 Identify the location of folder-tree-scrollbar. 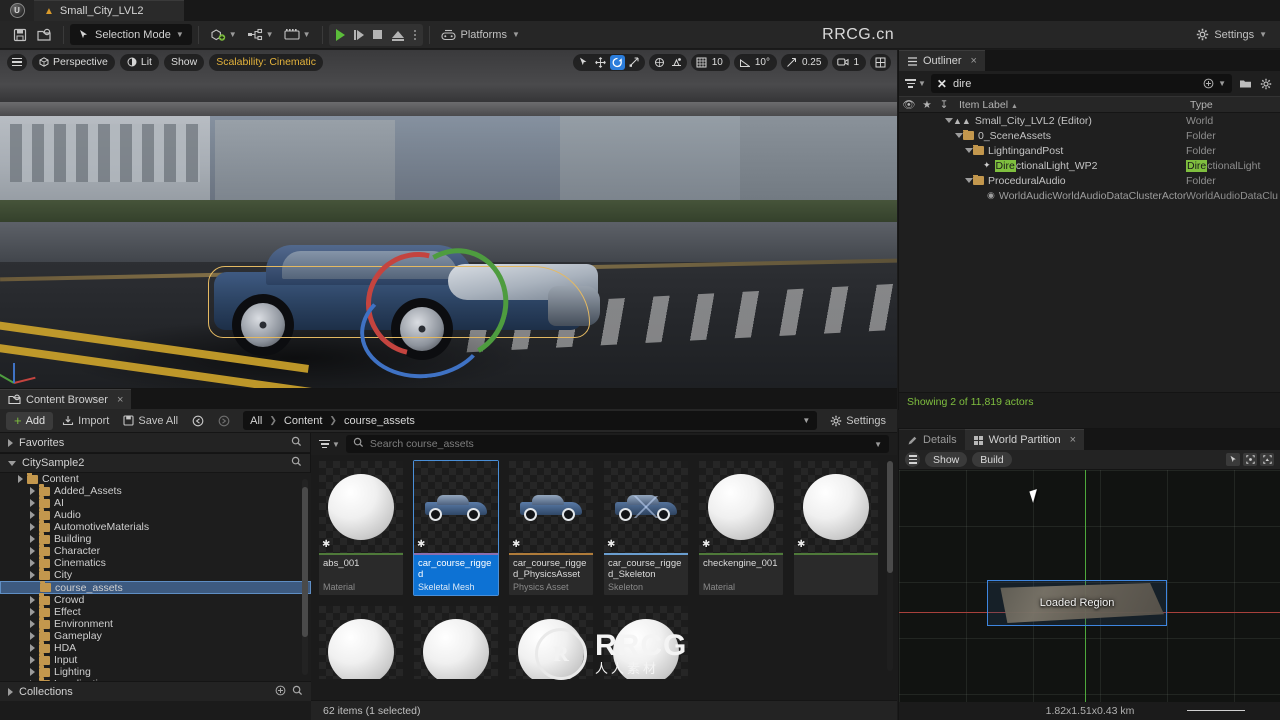
(305, 577).